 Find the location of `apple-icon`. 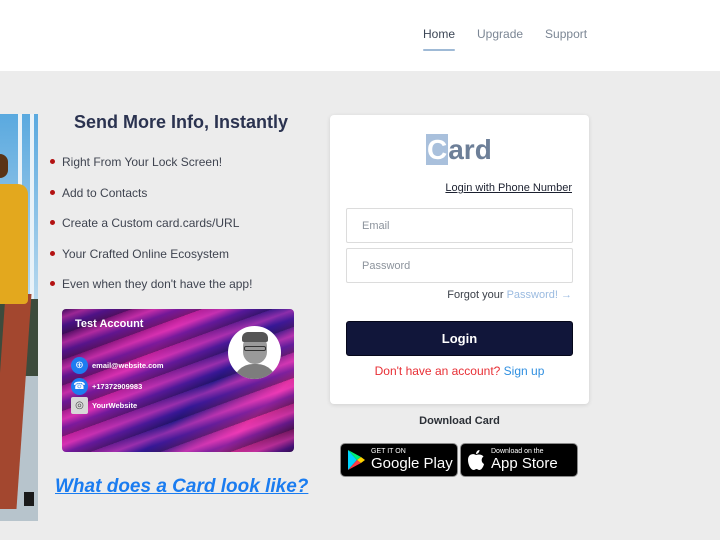

apple-icon is located at coordinates (476, 460).